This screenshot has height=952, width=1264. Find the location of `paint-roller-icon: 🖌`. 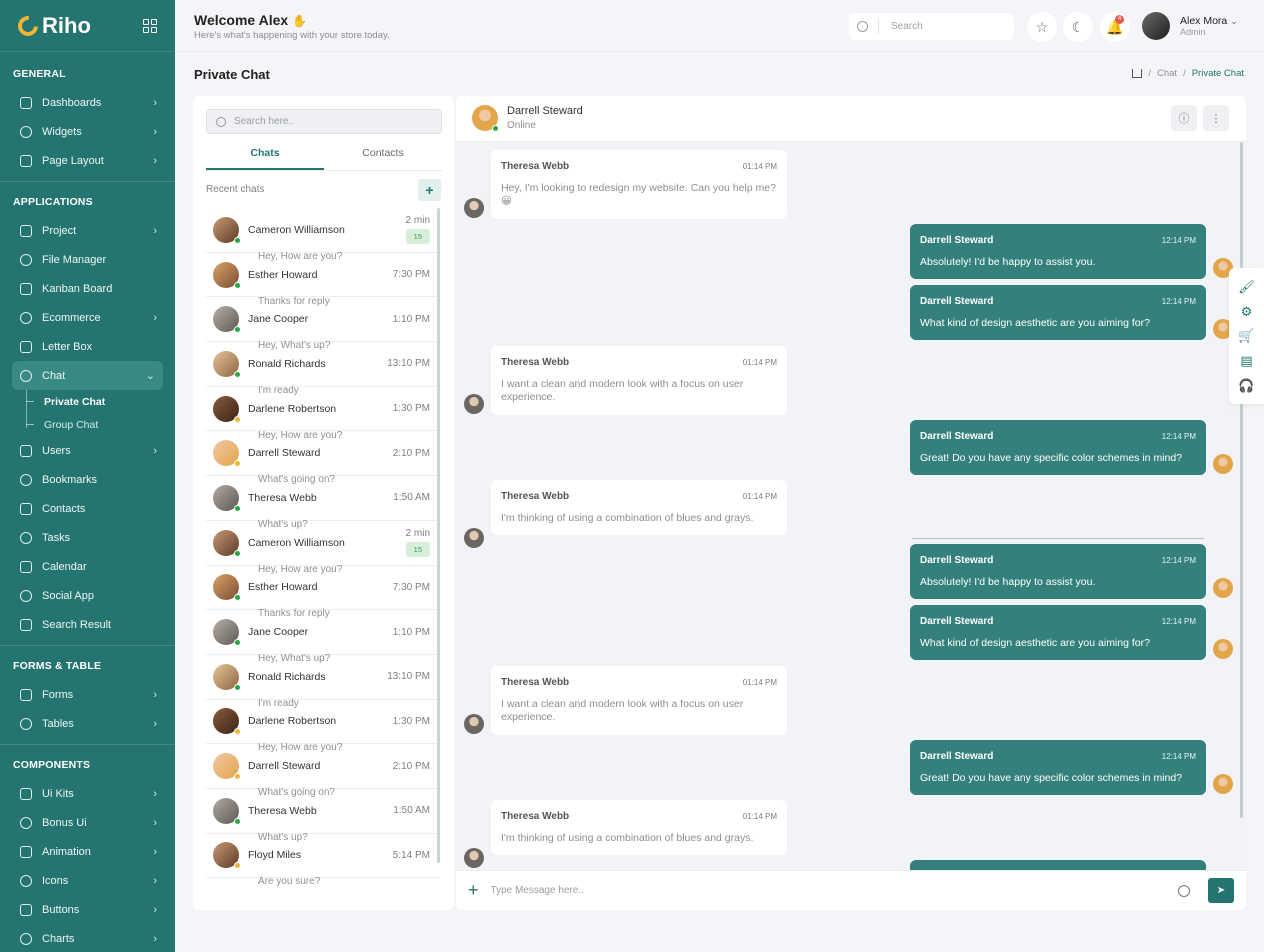

paint-roller-icon: 🖌 is located at coordinates (1246, 286).